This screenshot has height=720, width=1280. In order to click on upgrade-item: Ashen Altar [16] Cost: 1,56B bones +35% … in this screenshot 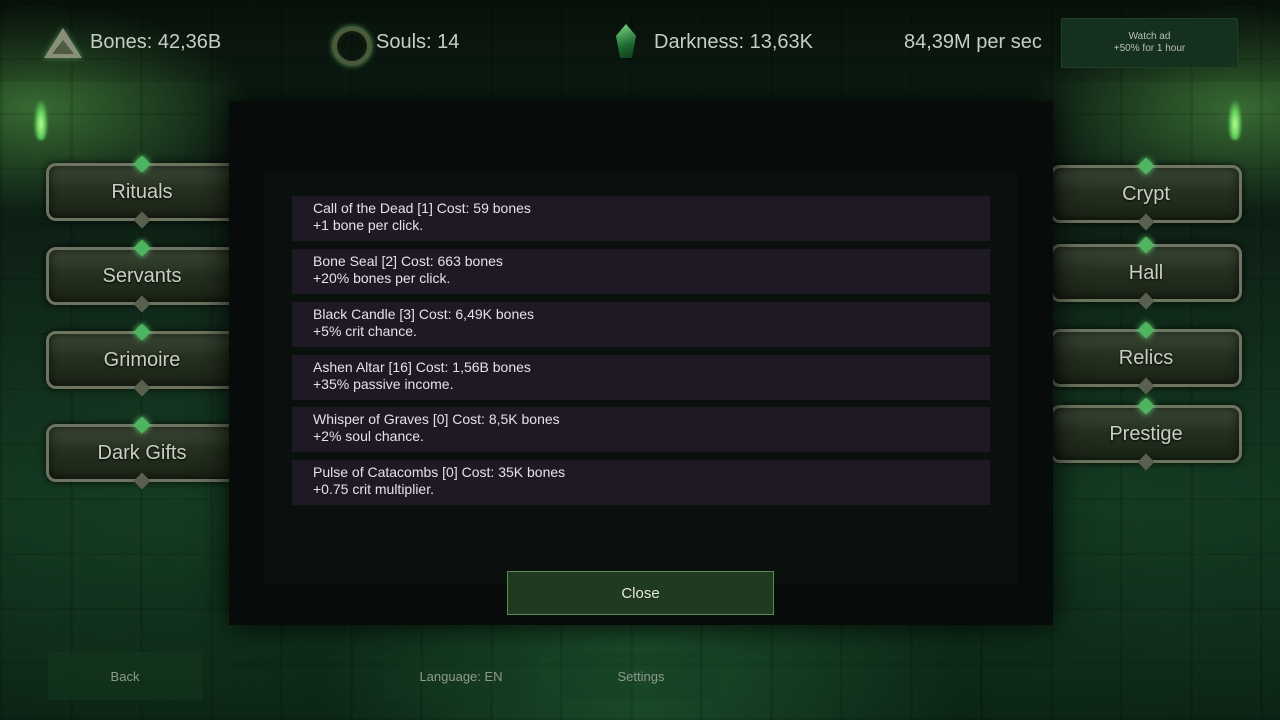, I will do `click(641, 377)`.